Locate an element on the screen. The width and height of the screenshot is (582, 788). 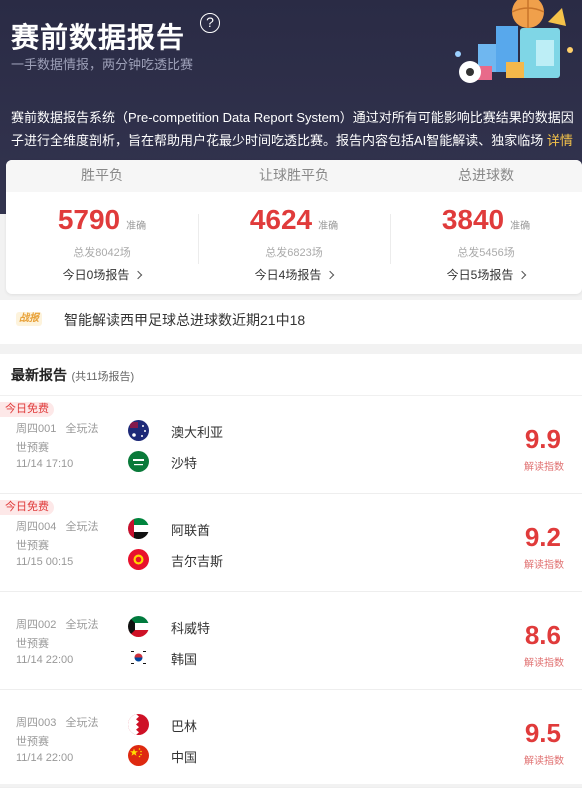
match-code: 周四001 is located at coordinates (36, 429).